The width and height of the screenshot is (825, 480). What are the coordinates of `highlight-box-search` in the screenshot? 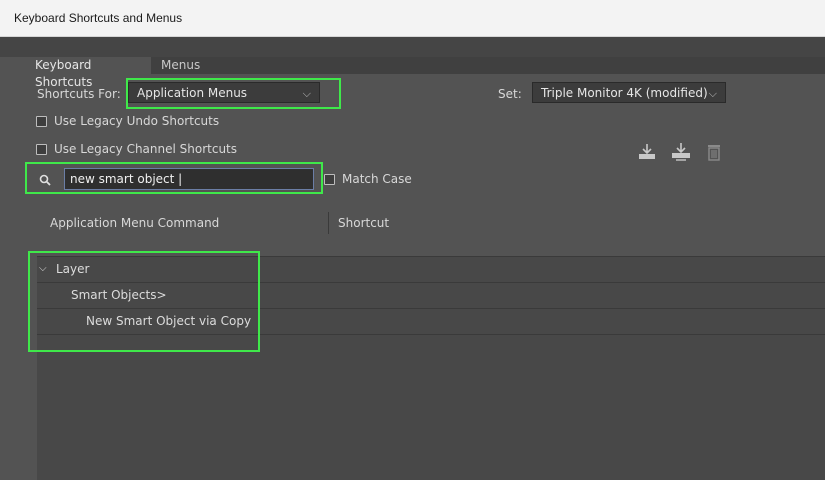 It's located at (174, 178).